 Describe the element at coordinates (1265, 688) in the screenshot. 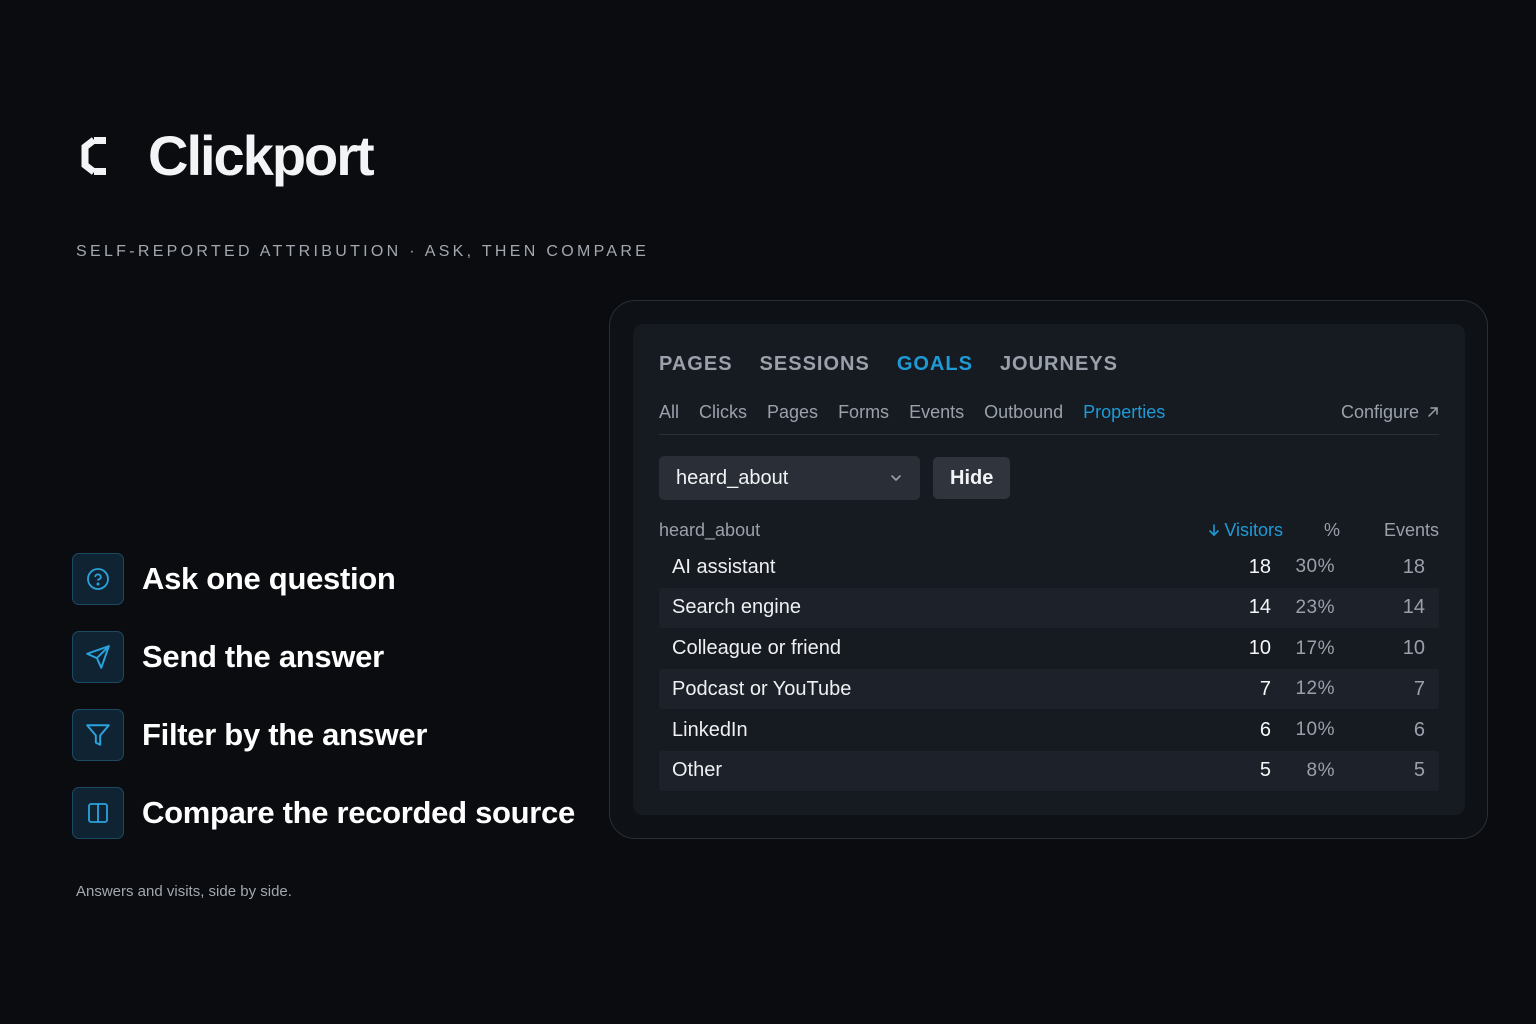

I see `row-visitors: 7` at that location.